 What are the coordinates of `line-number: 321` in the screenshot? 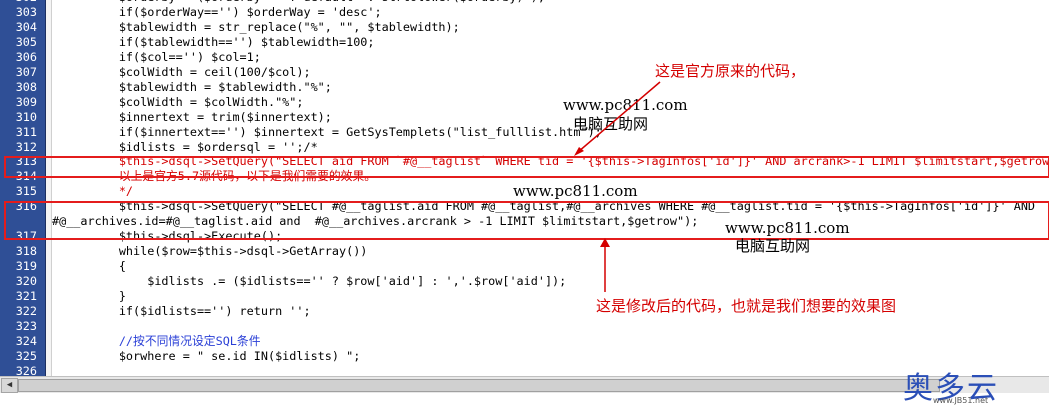 It's located at (26, 296).